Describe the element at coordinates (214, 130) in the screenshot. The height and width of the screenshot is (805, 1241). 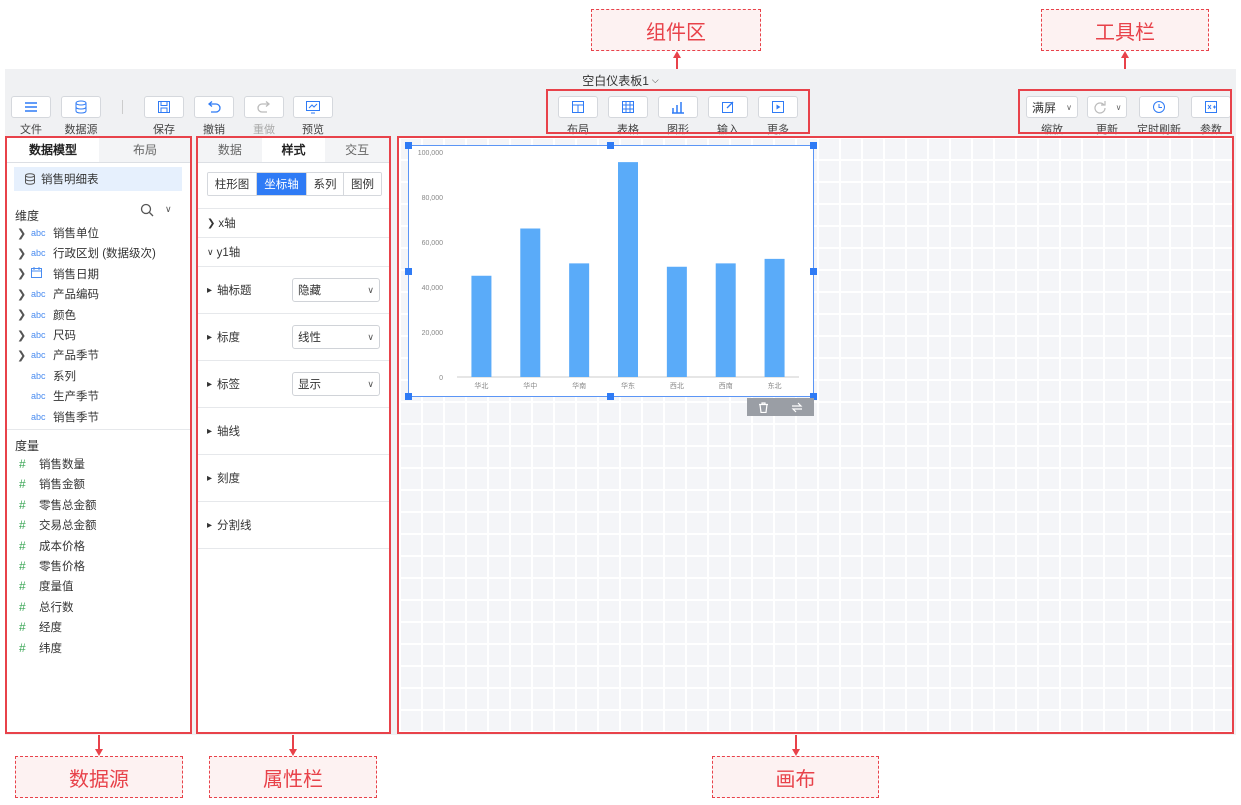
I see `undo-label: 撤销` at that location.